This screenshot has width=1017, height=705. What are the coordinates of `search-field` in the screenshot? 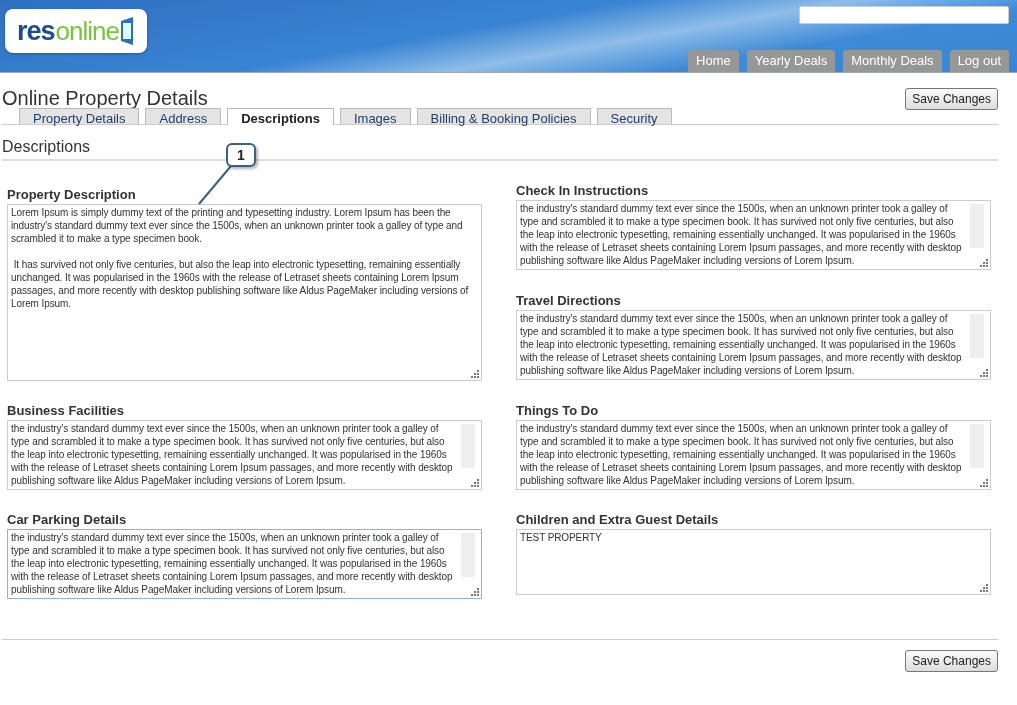 It's located at (904, 15).